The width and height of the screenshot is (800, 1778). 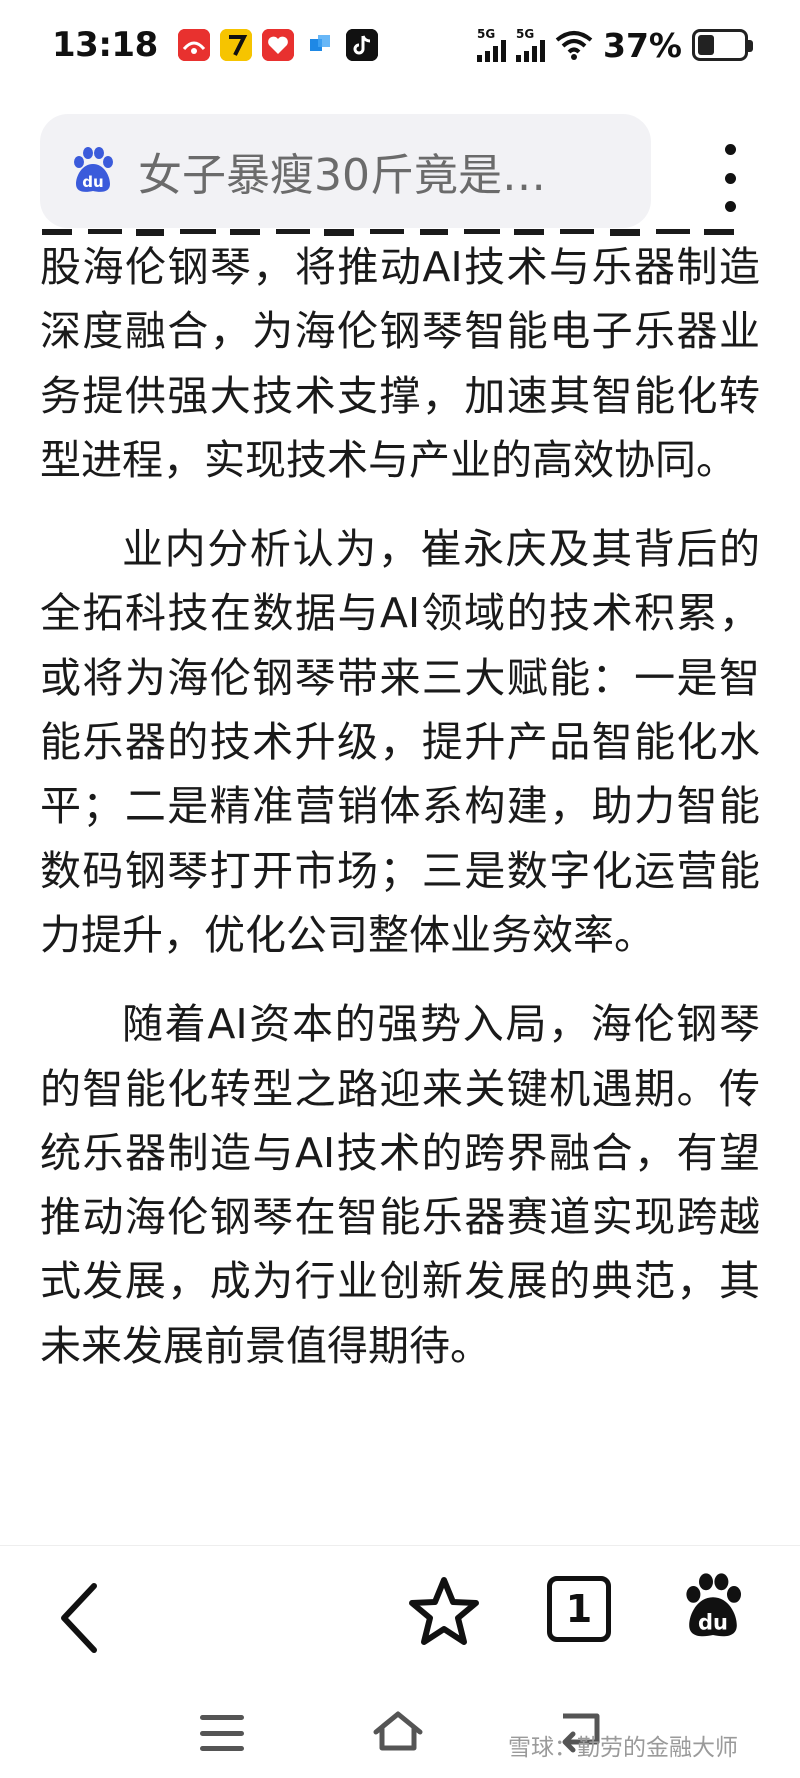 I want to click on browser-toolbar: 1 du, so click(x=400, y=1610).